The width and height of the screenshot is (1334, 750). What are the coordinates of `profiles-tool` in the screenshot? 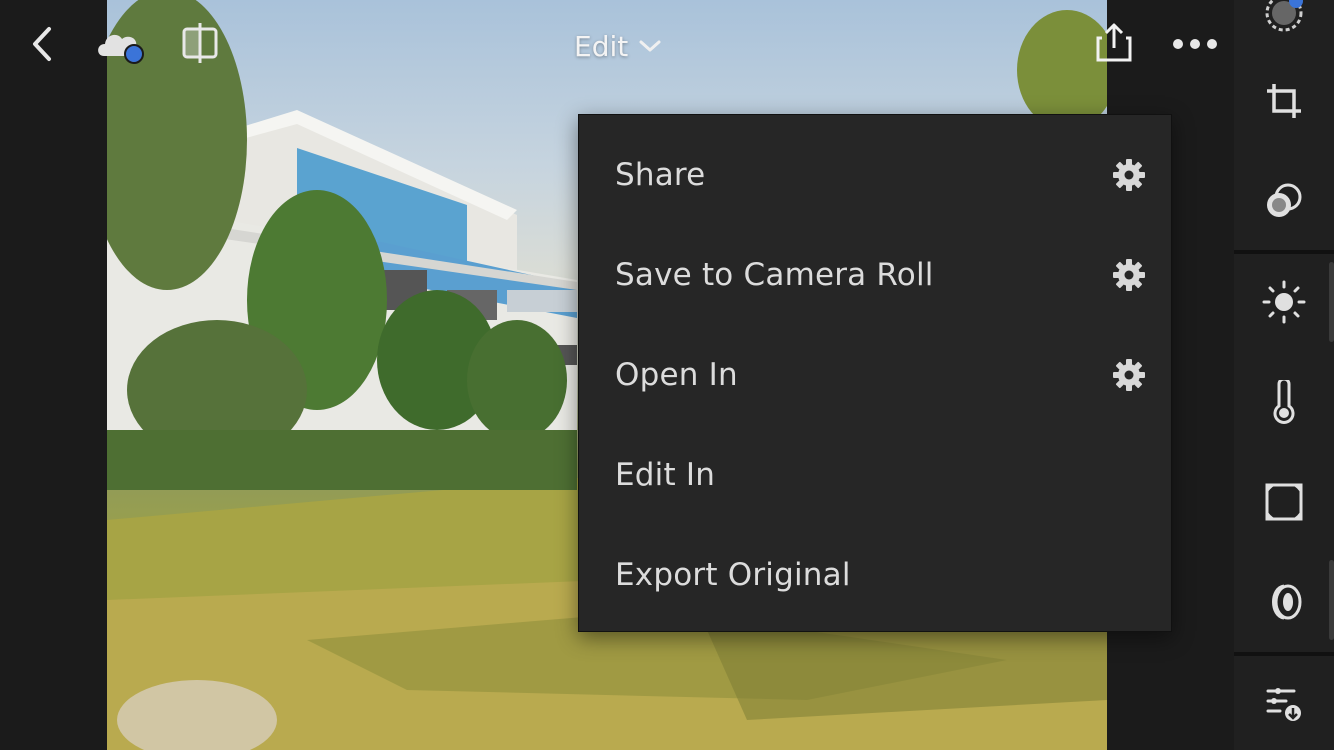 It's located at (1284, 201).